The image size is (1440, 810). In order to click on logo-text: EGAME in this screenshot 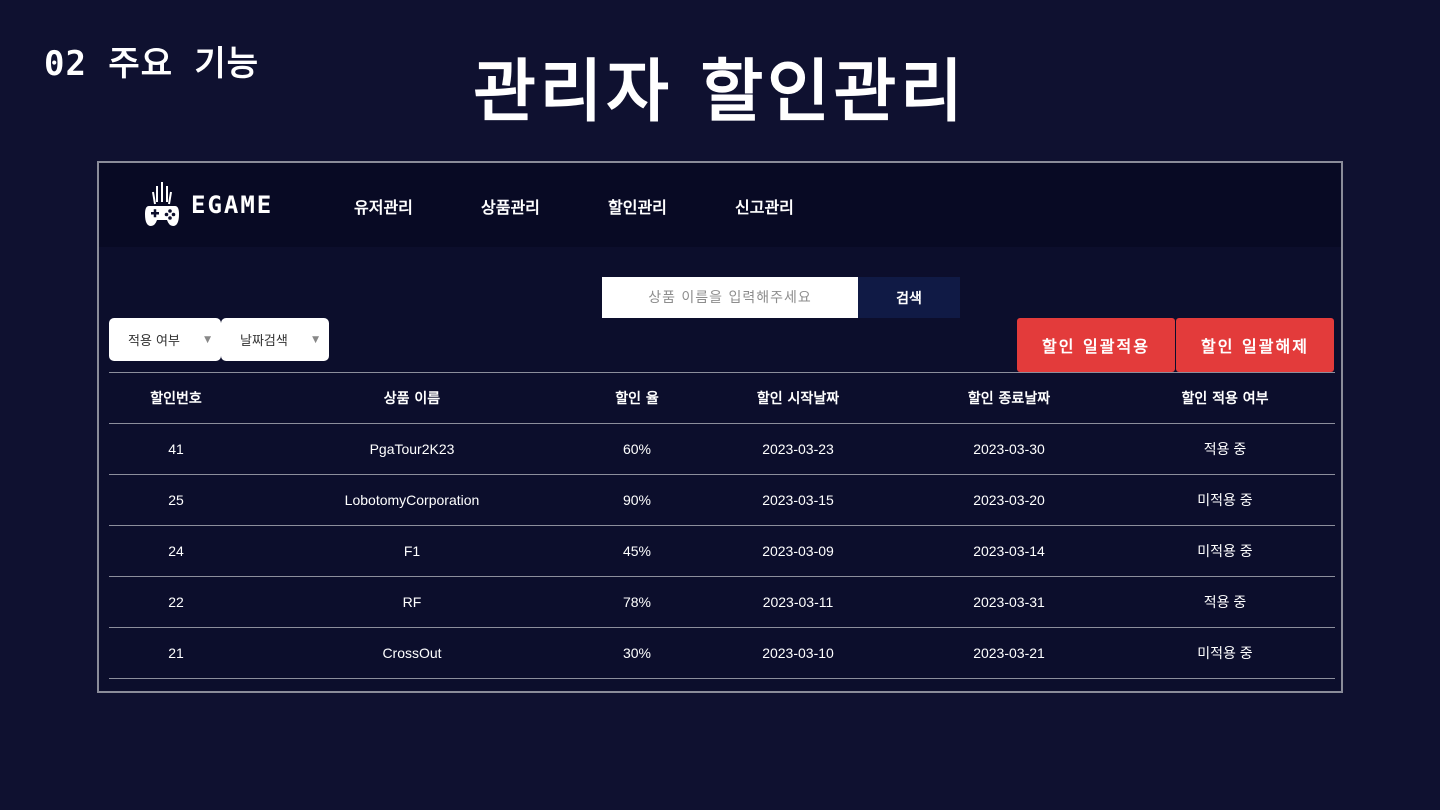, I will do `click(232, 205)`.